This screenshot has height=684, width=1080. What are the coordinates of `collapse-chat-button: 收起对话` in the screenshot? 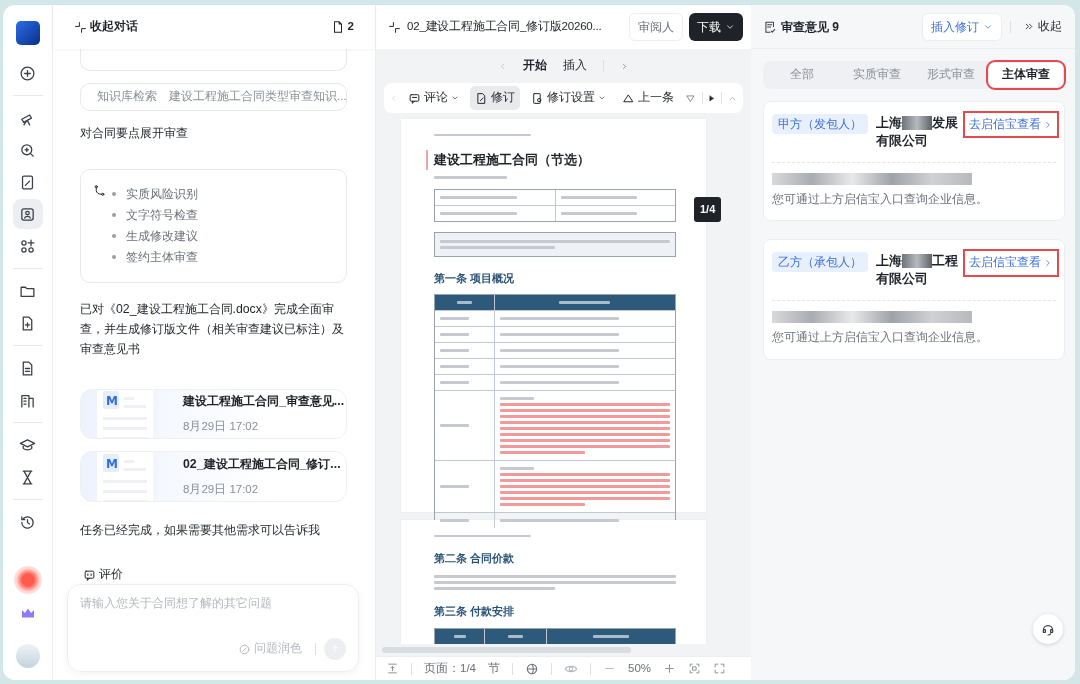 It's located at (106, 27).